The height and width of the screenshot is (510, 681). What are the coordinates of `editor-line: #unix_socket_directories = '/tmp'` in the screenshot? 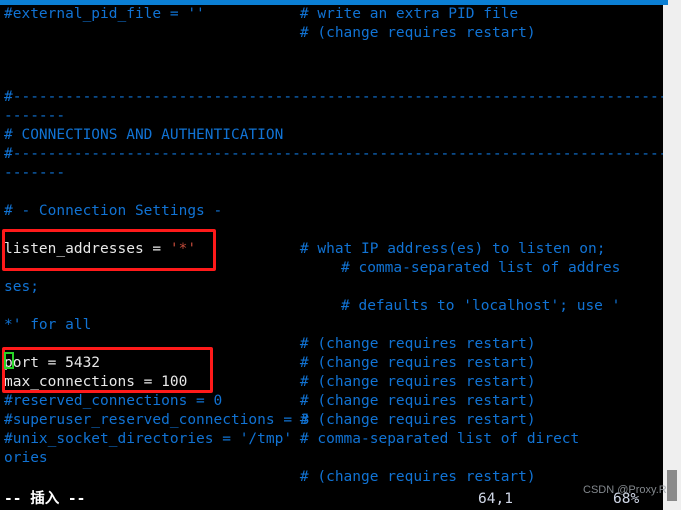 It's located at (148, 439).